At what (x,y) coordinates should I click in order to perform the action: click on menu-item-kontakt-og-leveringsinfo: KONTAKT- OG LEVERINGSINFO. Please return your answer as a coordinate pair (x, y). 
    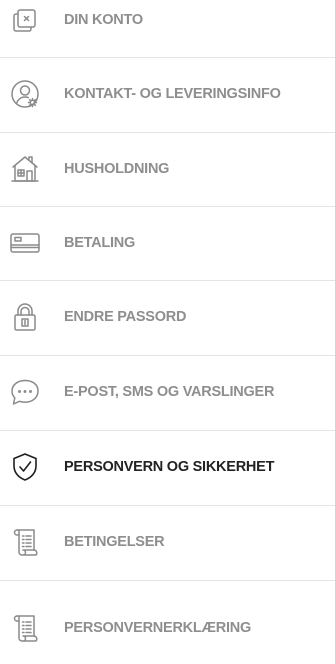
    Looking at the image, I should click on (167, 94).